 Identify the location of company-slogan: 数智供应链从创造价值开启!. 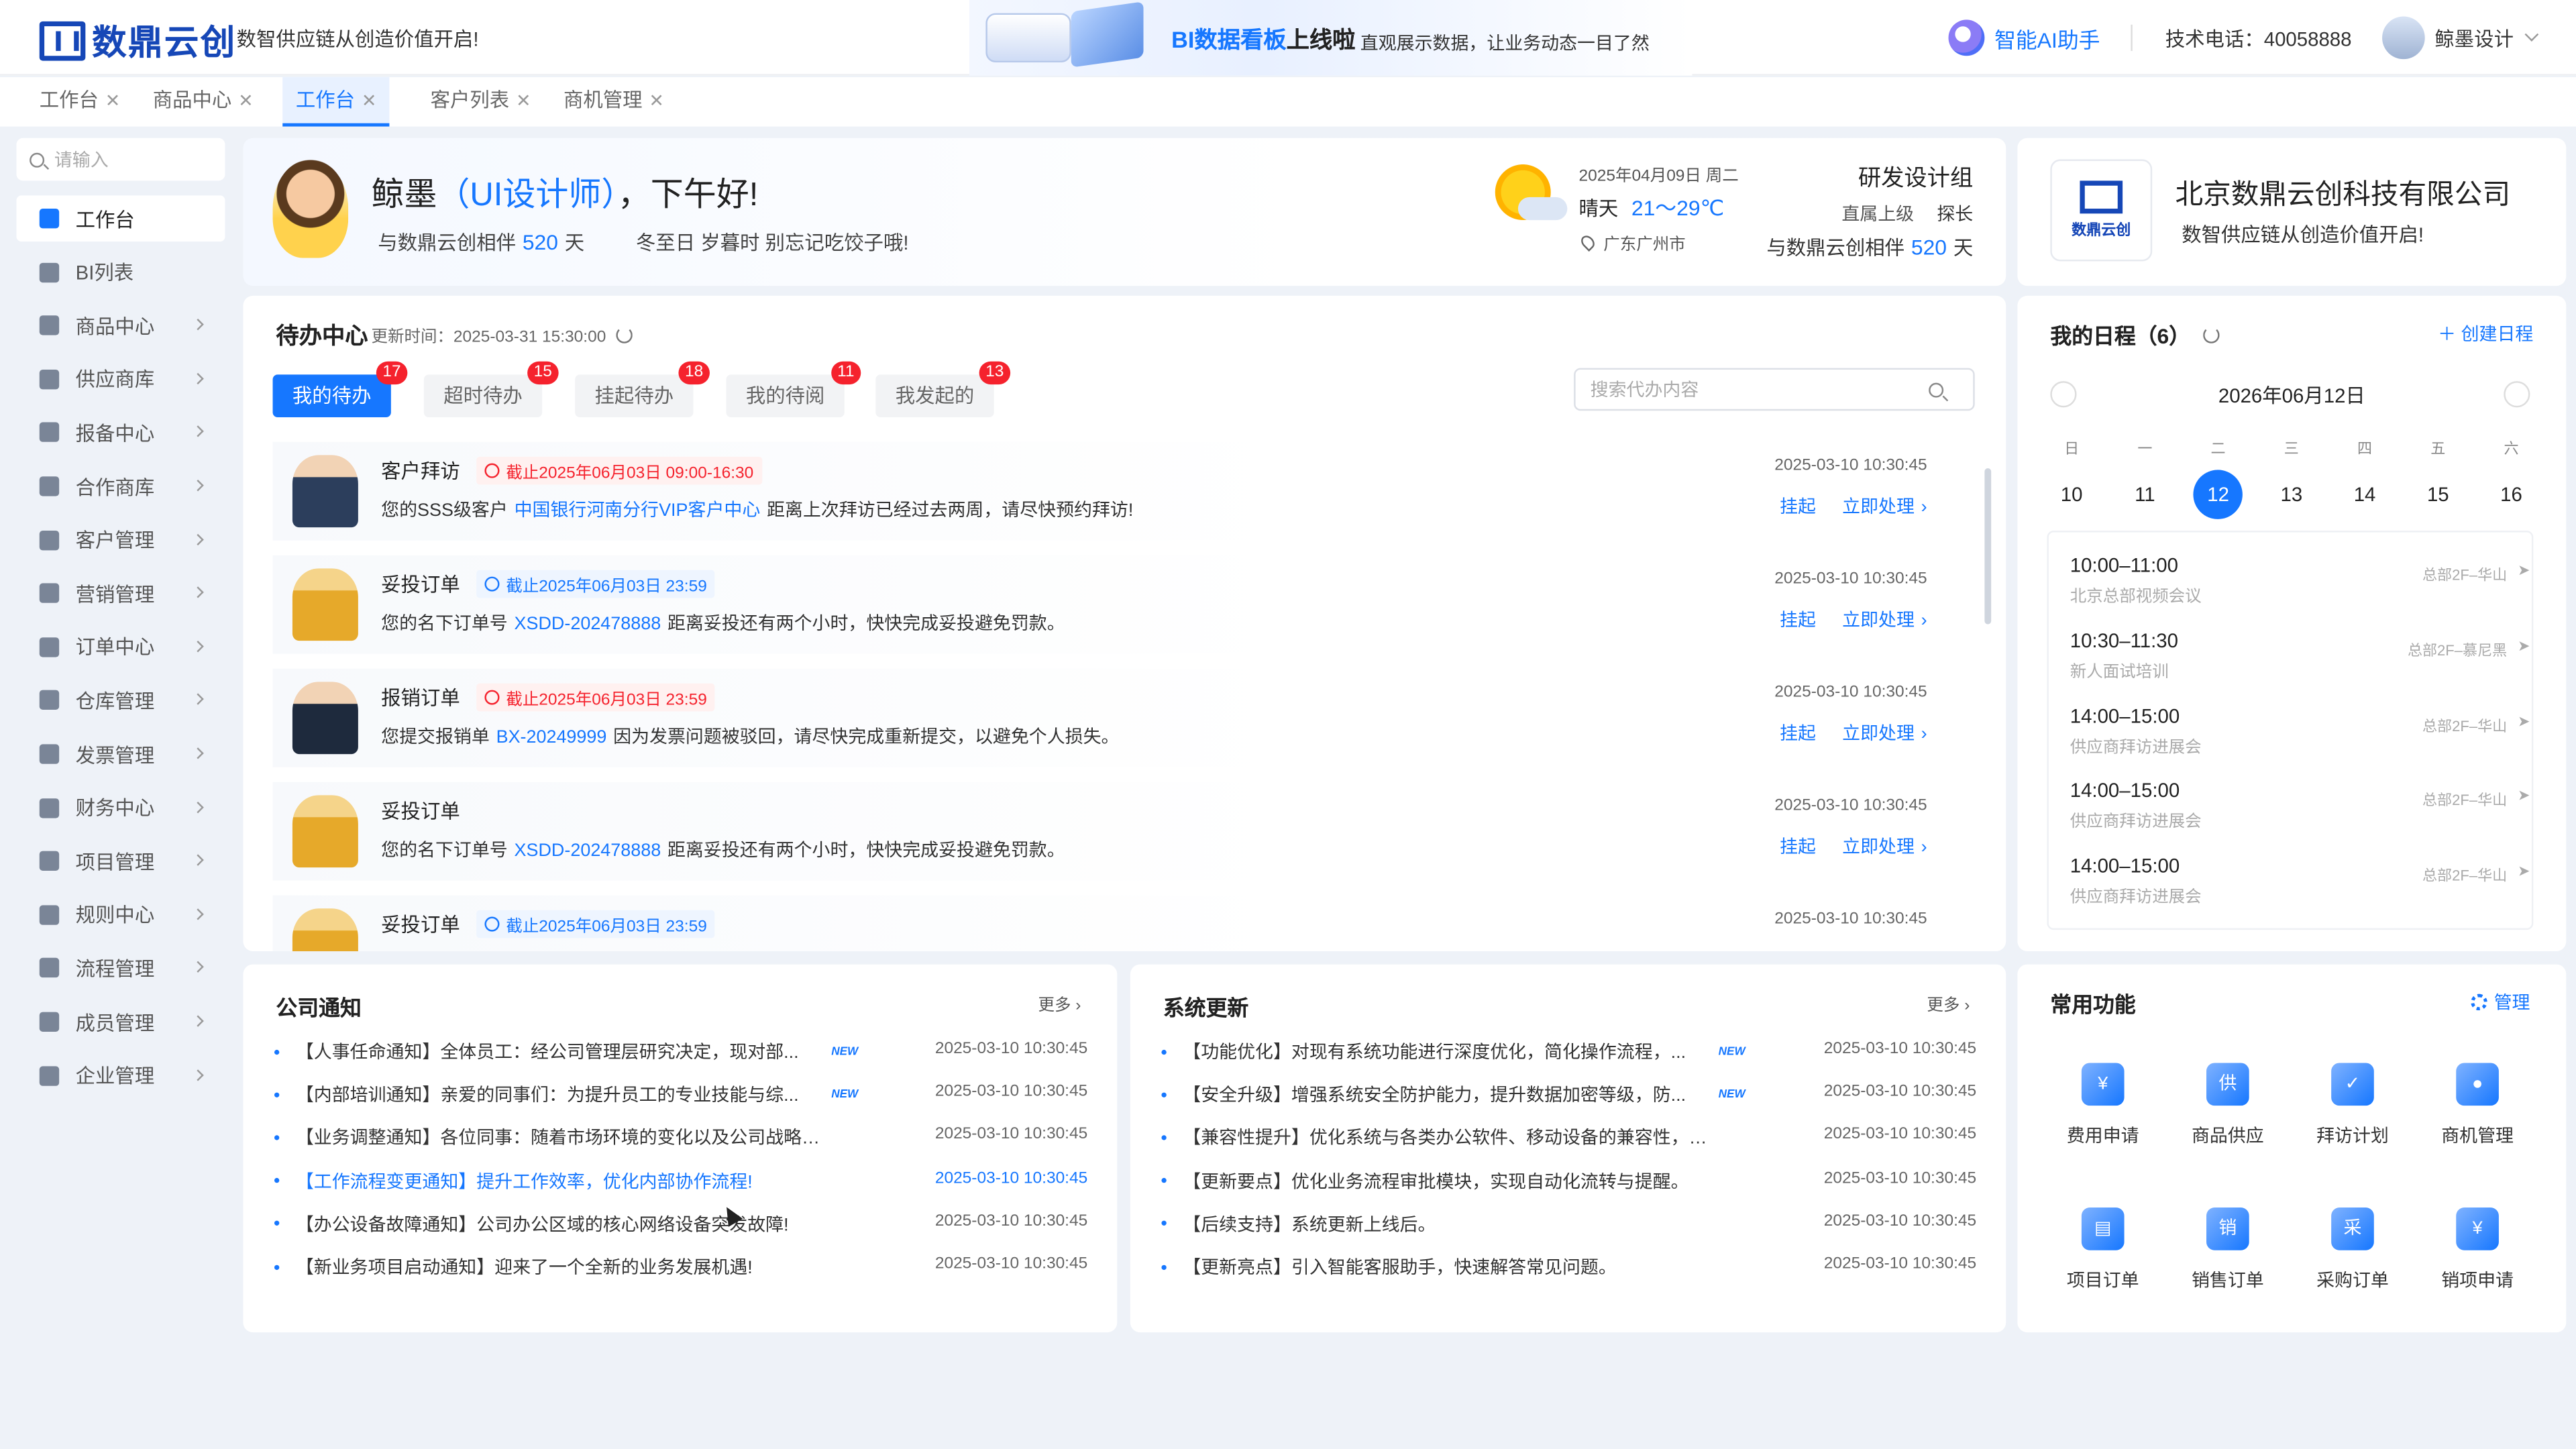
(2303, 235).